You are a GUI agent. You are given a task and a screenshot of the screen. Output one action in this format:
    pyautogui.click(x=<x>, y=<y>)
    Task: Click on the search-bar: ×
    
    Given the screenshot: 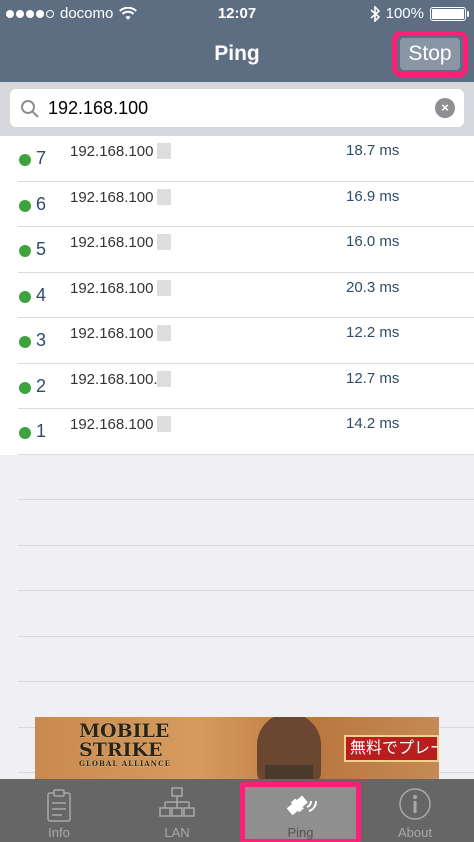 What is the action you would take?
    pyautogui.click(x=237, y=109)
    